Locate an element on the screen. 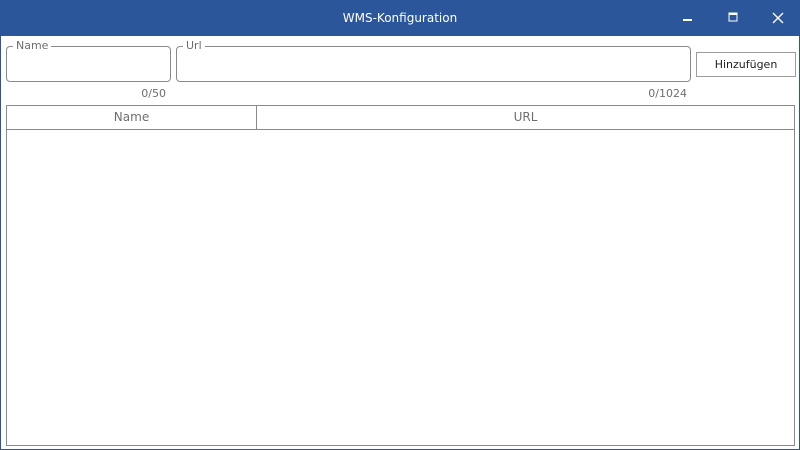  column-header-url: URL is located at coordinates (525, 117).